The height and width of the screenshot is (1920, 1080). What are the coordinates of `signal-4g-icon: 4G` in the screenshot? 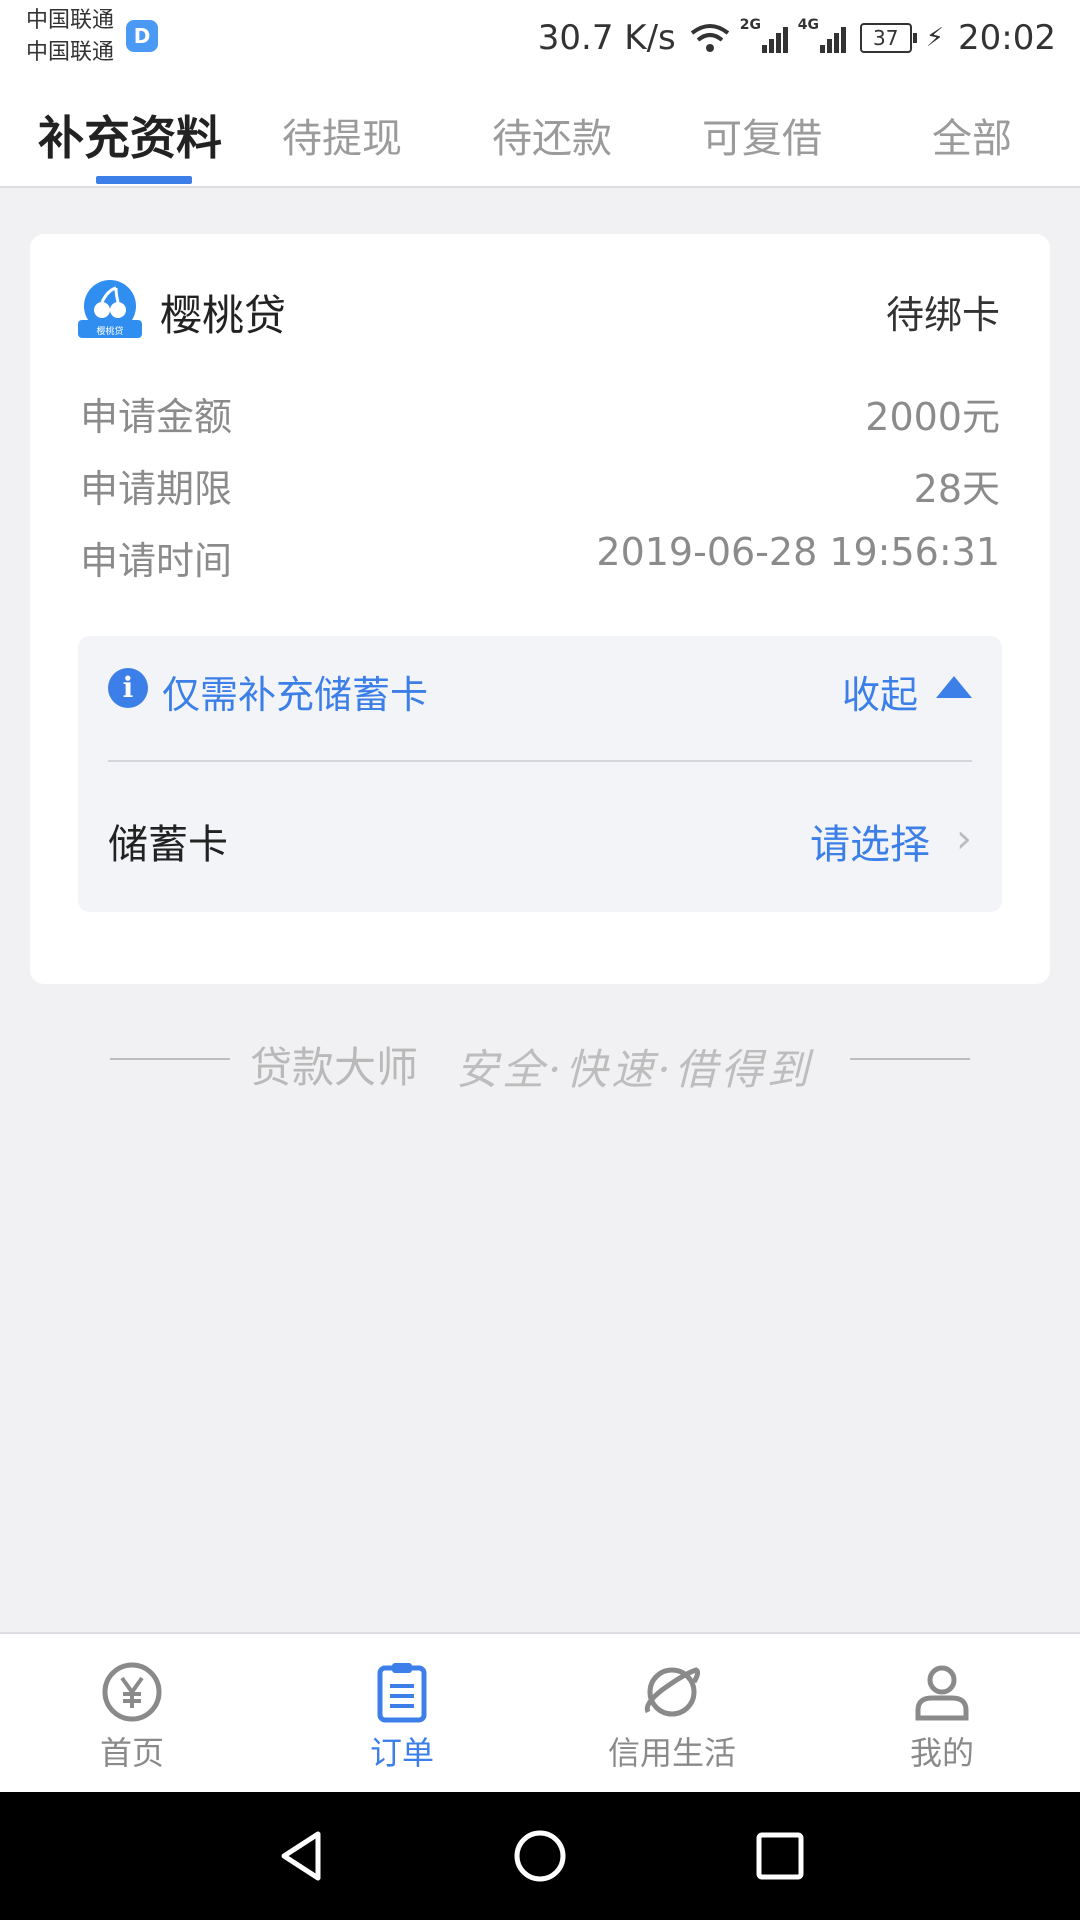 It's located at (822, 35).